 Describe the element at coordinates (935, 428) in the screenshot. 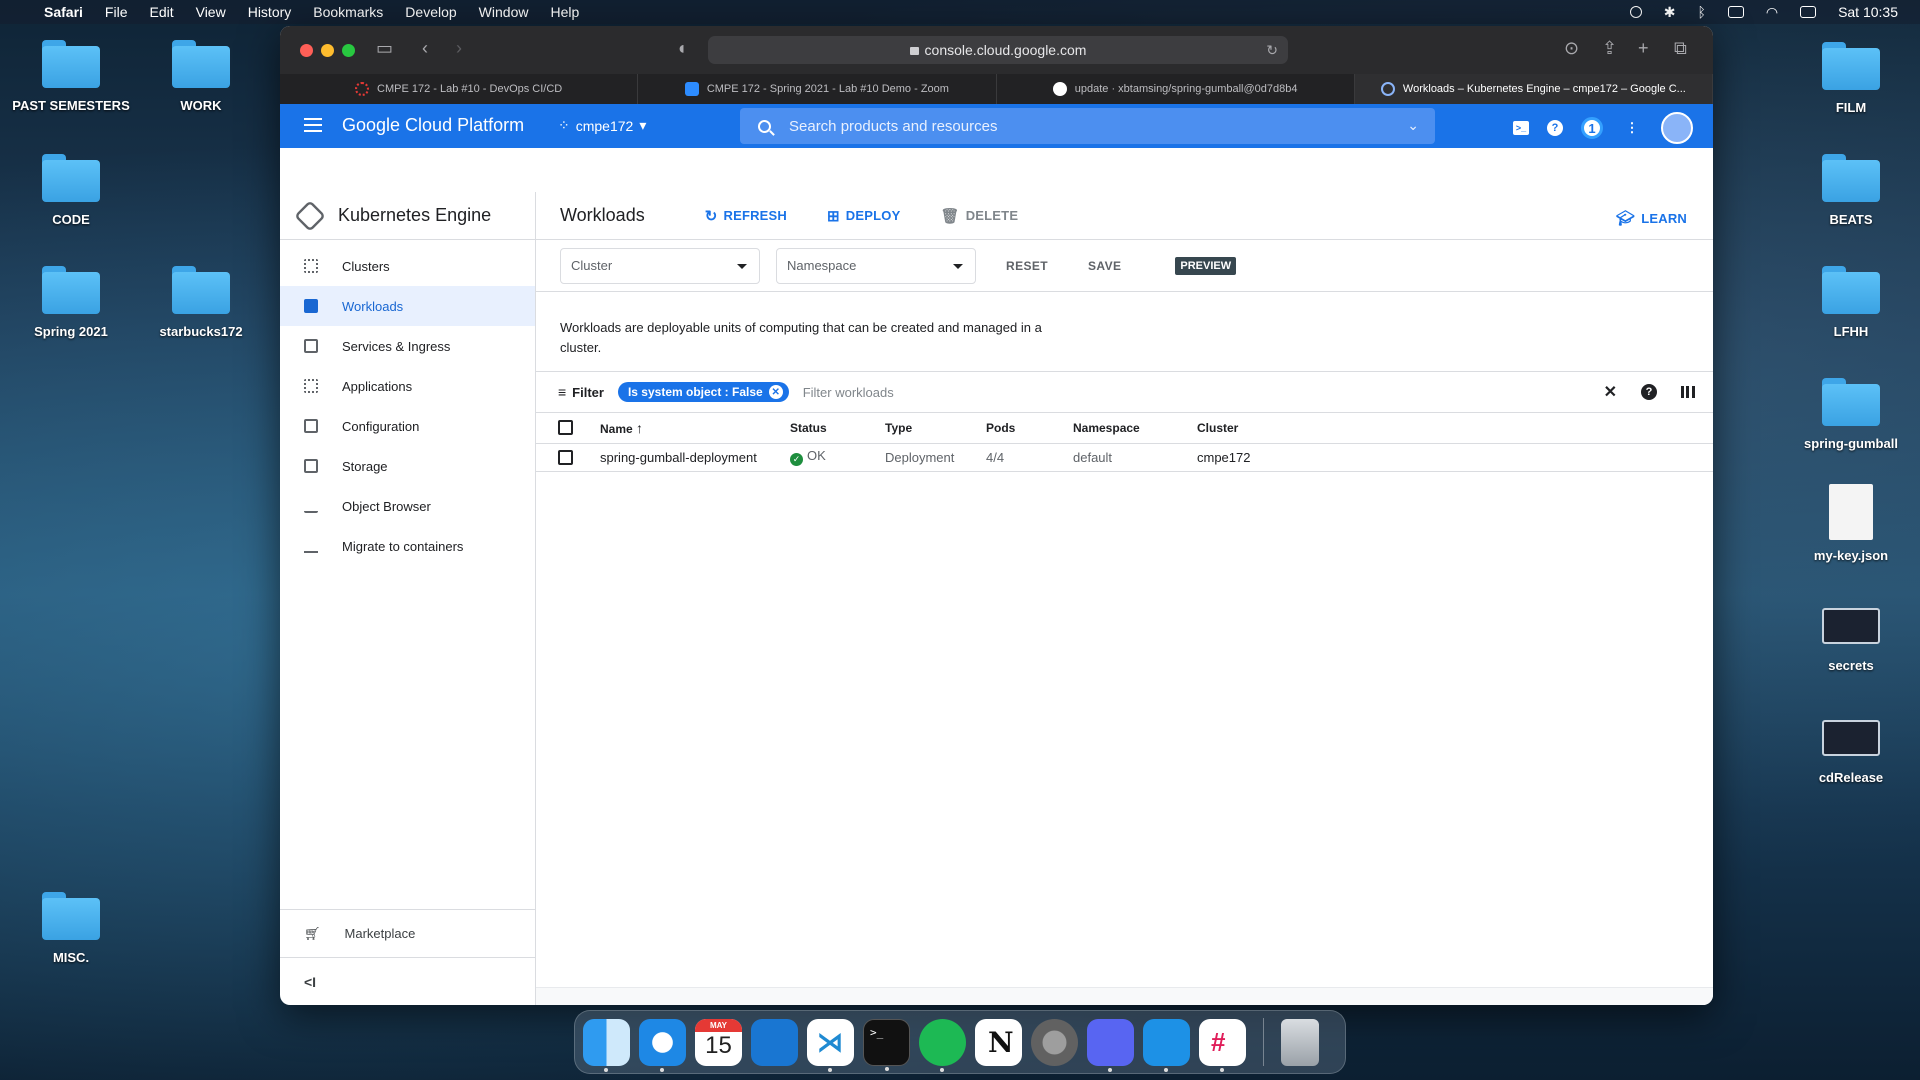

I see `type-column-header: Type` at that location.